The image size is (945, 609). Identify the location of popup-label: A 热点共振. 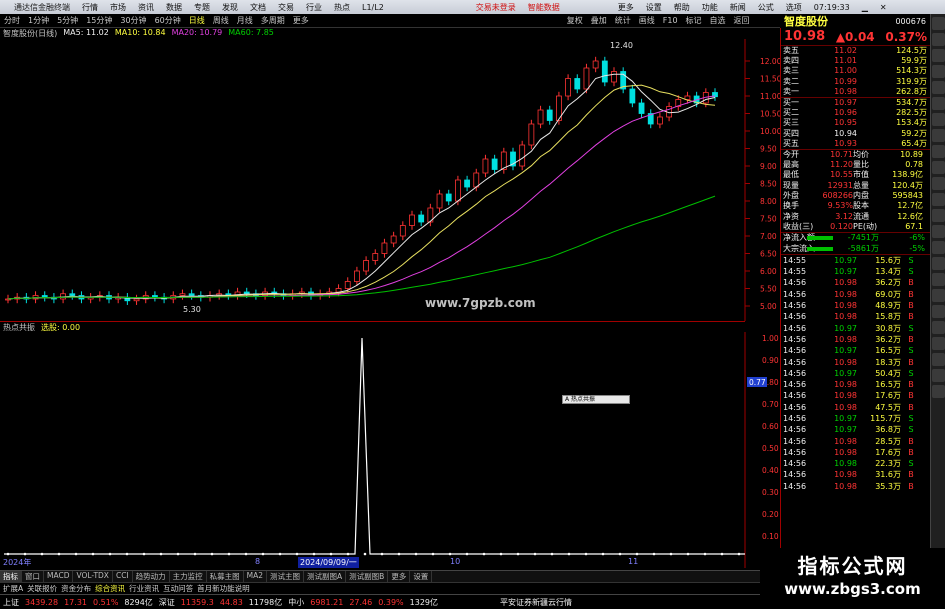
(596, 399).